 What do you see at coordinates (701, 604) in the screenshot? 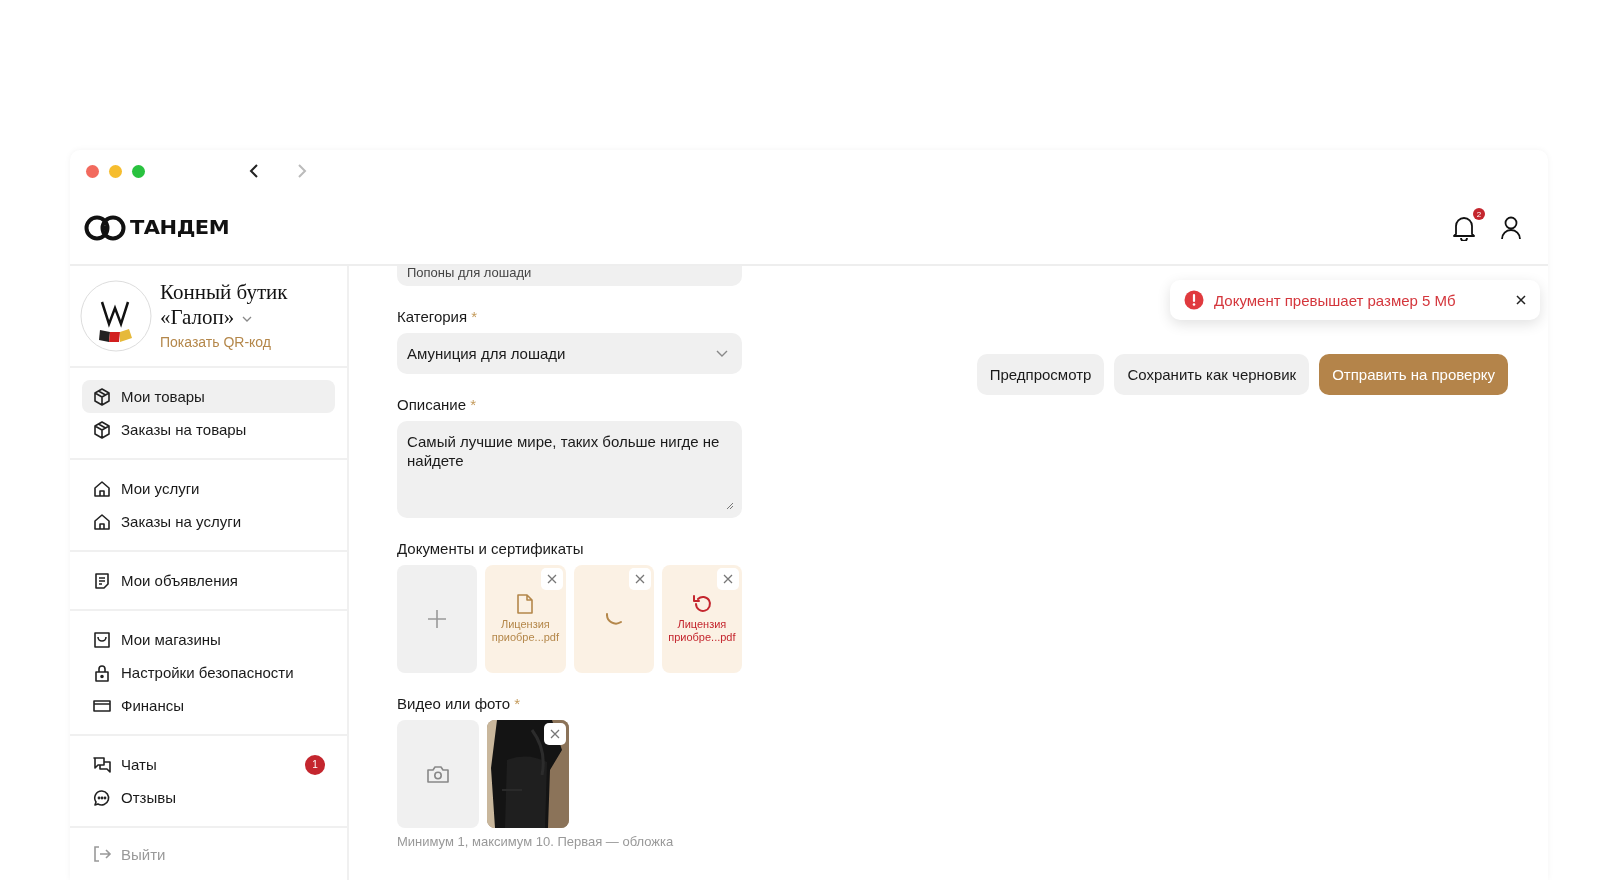
I see `retry-icon` at bounding box center [701, 604].